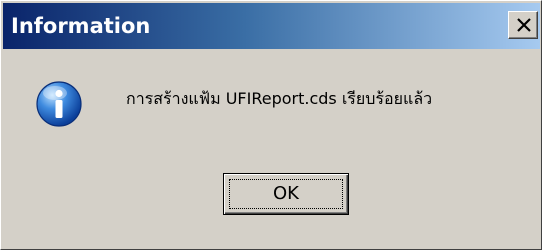  I want to click on close-button, so click(523, 25).